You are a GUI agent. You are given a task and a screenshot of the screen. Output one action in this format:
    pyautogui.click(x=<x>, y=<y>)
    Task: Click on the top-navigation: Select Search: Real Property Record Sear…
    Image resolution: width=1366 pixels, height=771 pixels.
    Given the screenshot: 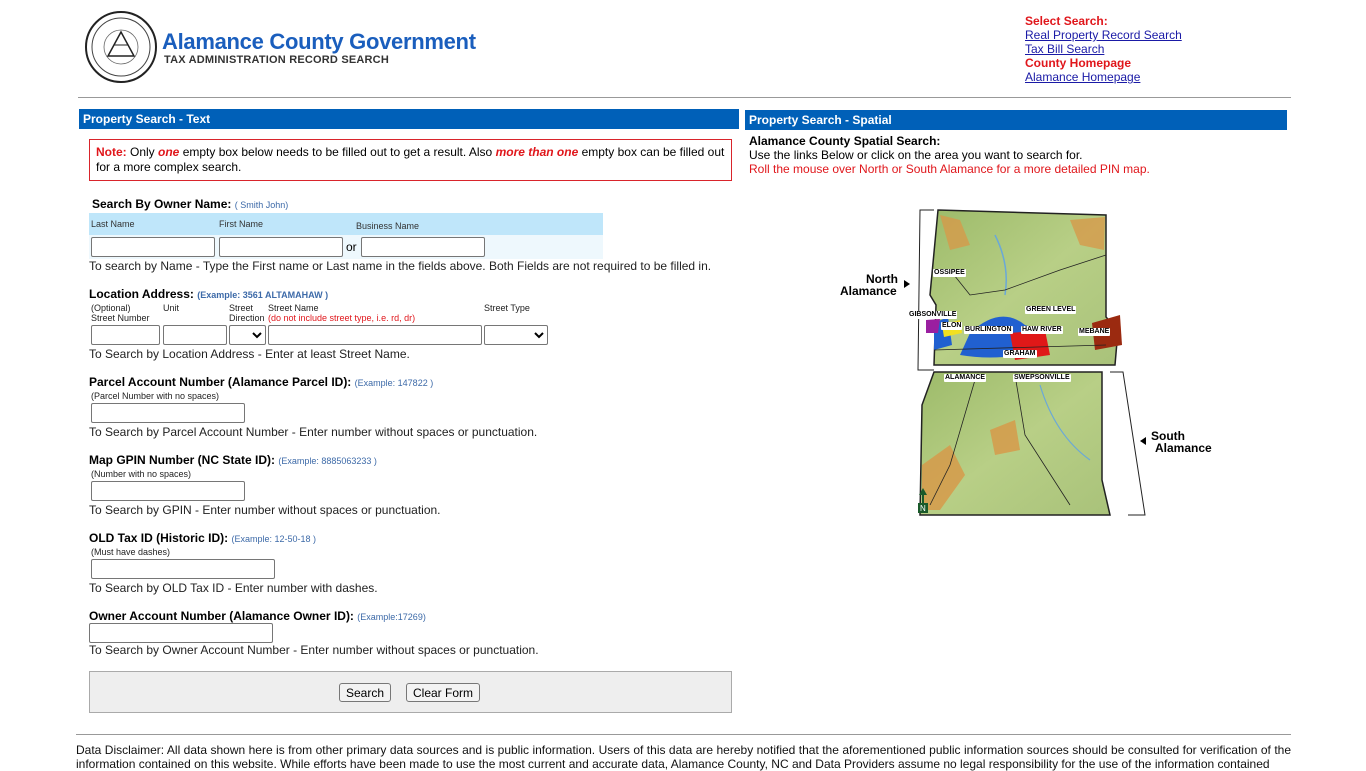 What is the action you would take?
    pyautogui.click(x=1103, y=49)
    